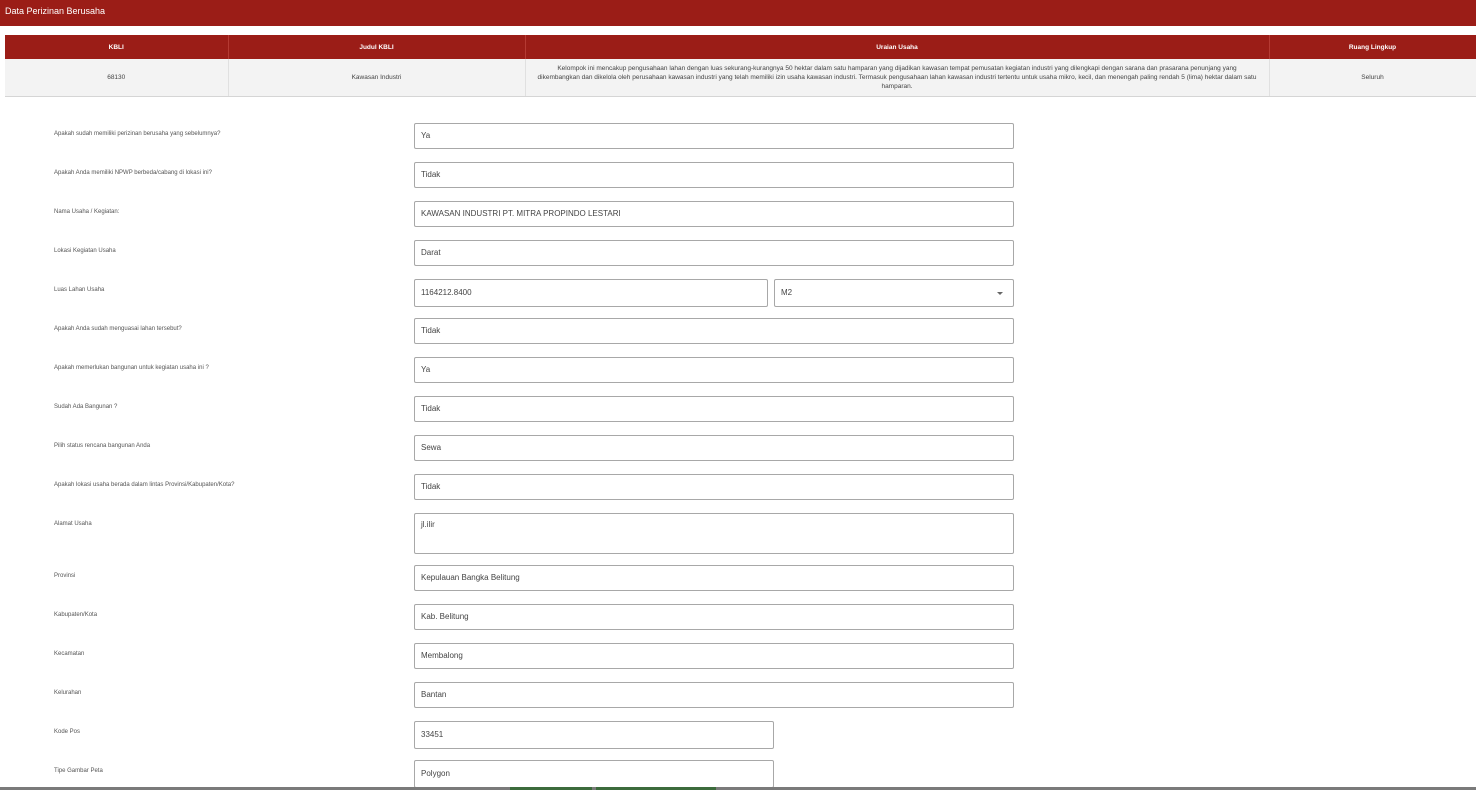 This screenshot has height=790, width=1476. Describe the element at coordinates (897, 47) in the screenshot. I see `column-header-uraian-usaha: Uraian Usaha` at that location.